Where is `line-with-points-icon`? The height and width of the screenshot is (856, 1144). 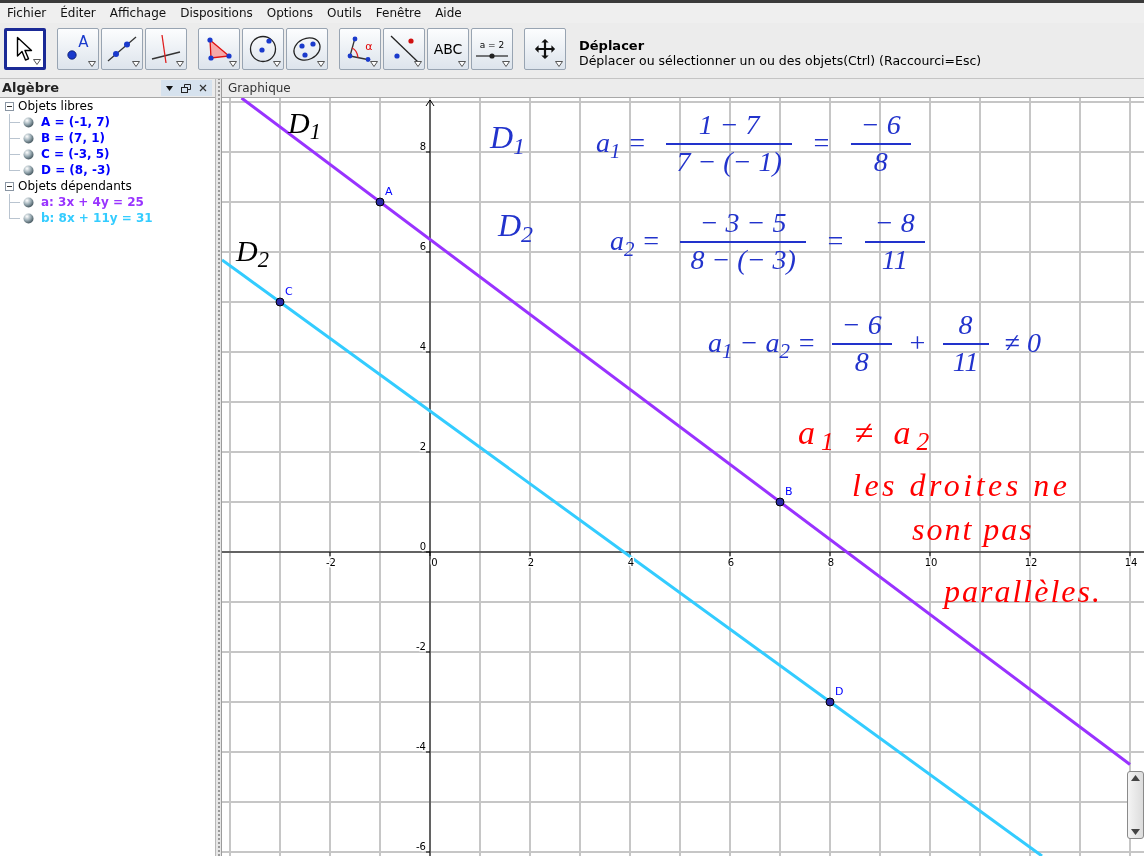
line-with-points-icon is located at coordinates (404, 49).